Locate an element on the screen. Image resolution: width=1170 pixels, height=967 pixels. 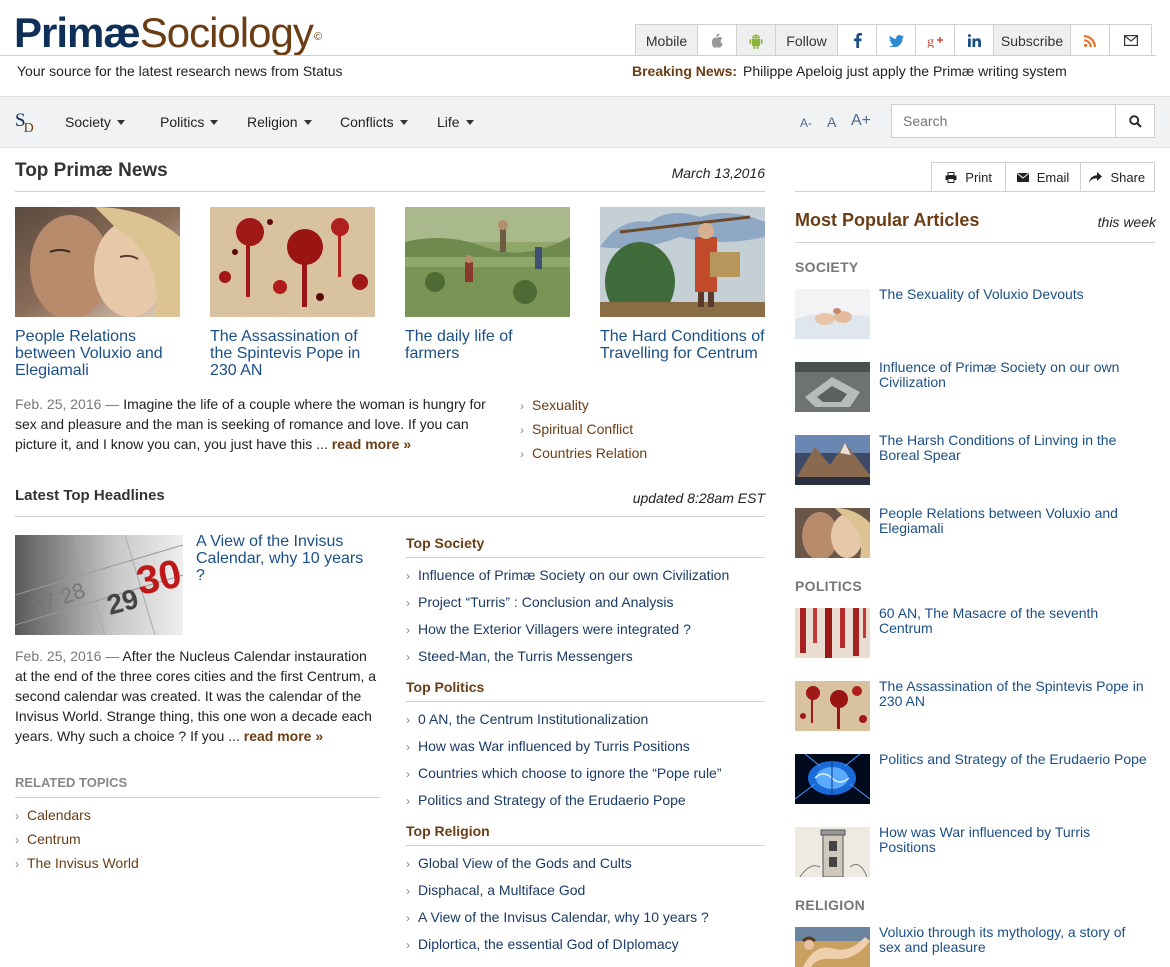
google-plus-icon: g is located at coordinates (935, 40).